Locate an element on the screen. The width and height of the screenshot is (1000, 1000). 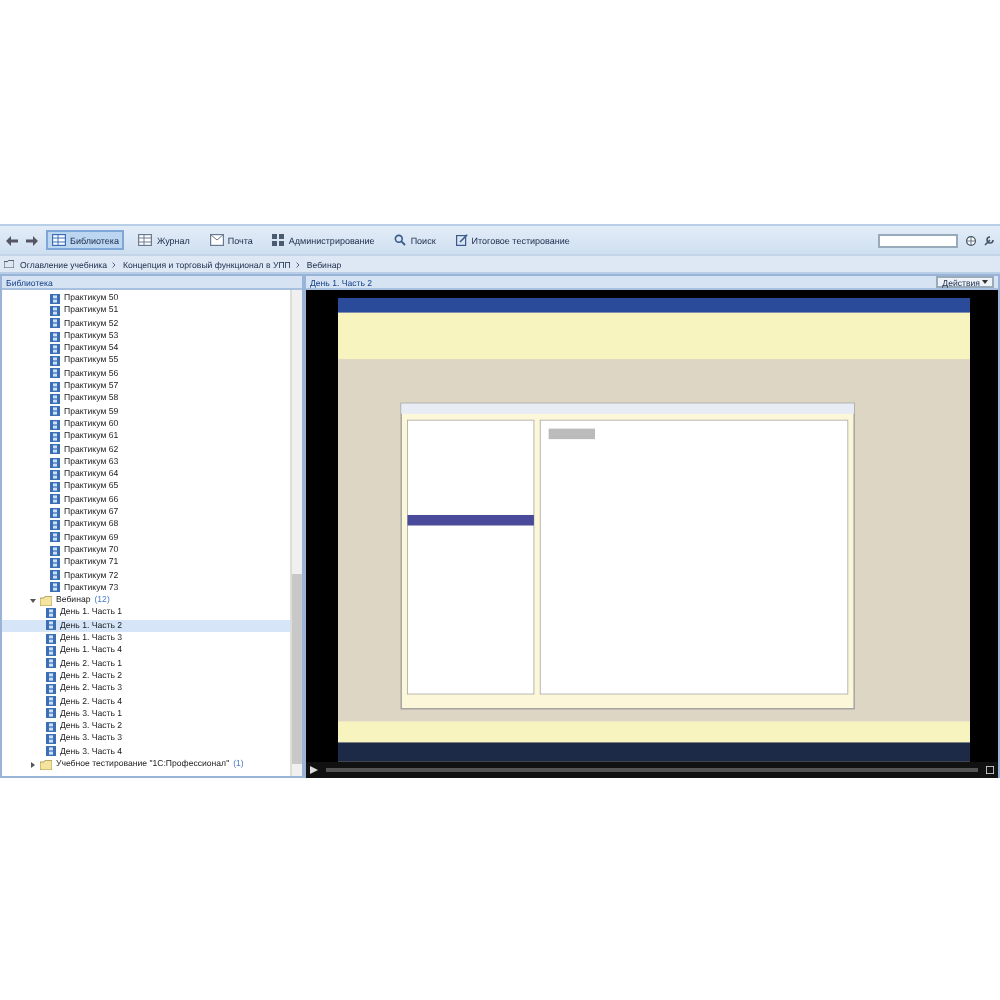
edit-icon is located at coordinates (461, 240).